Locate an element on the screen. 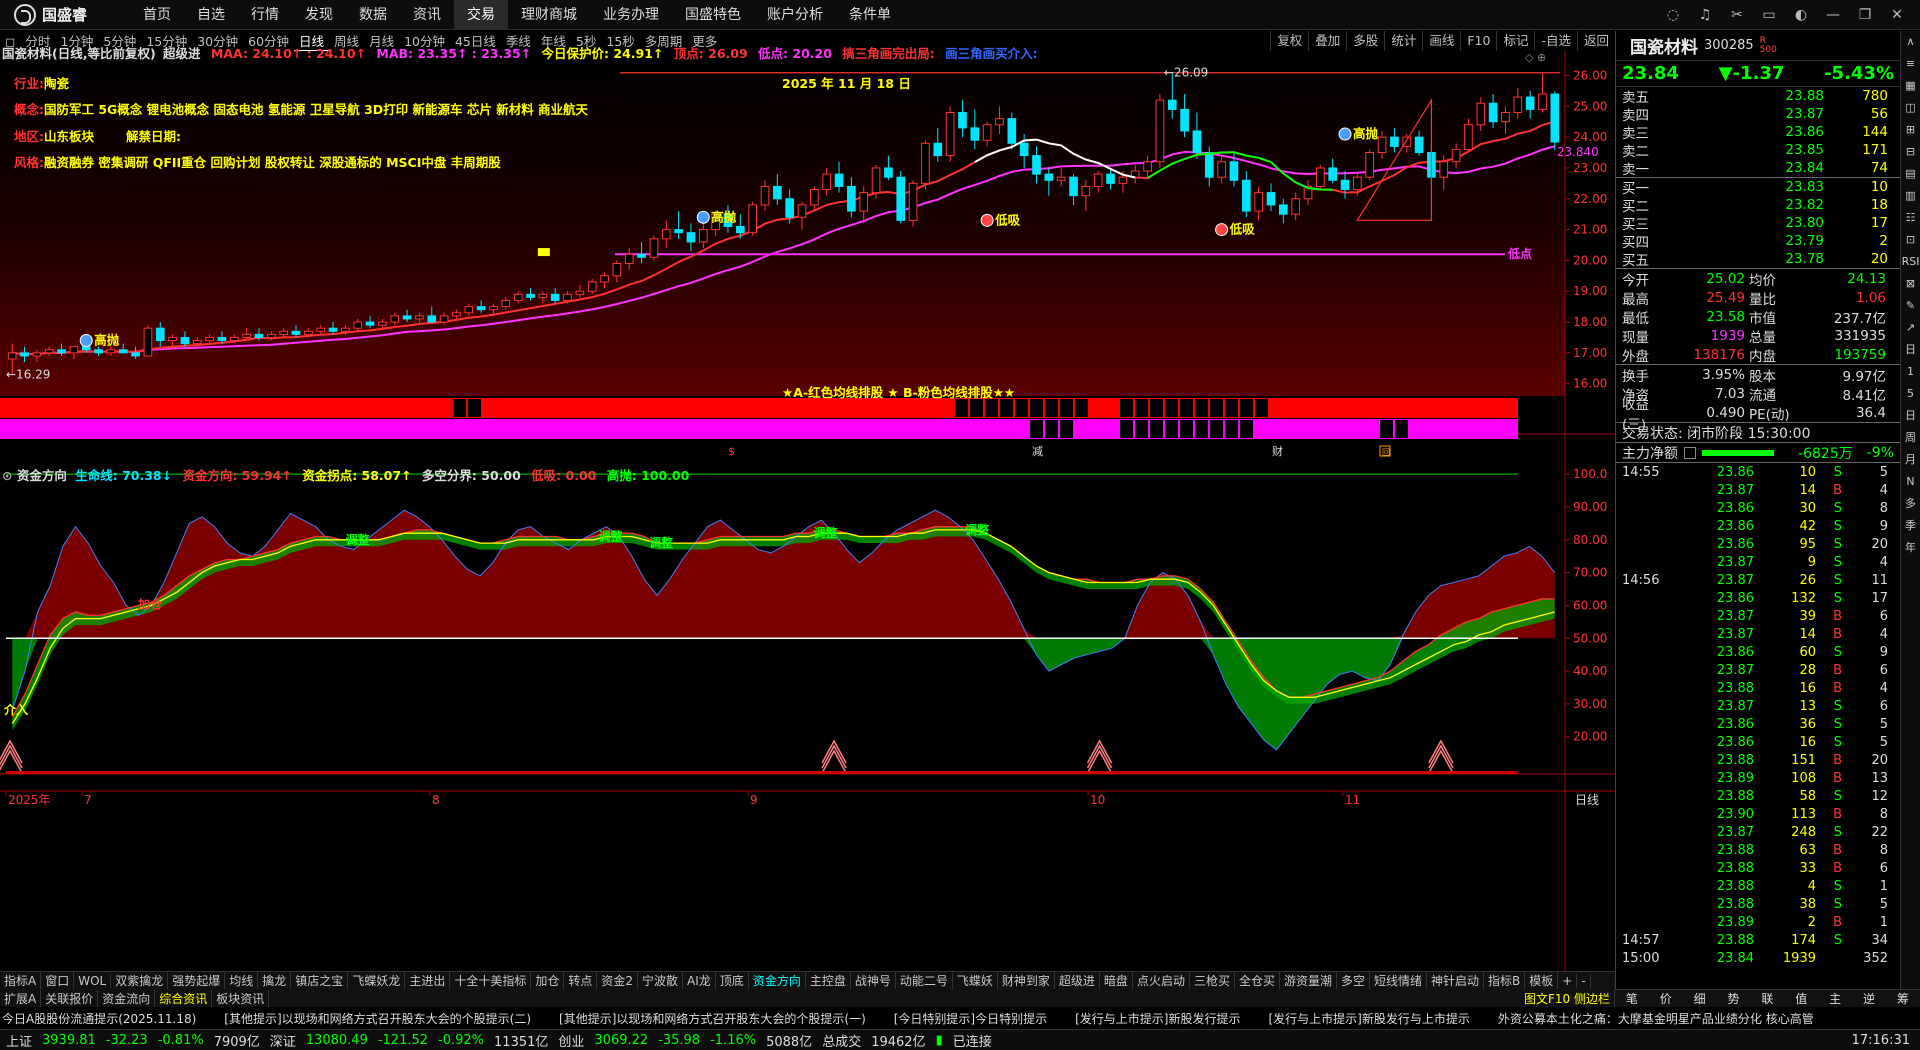 The image size is (1920, 1050). right-toolbar-item: ⊠ is located at coordinates (1910, 284).